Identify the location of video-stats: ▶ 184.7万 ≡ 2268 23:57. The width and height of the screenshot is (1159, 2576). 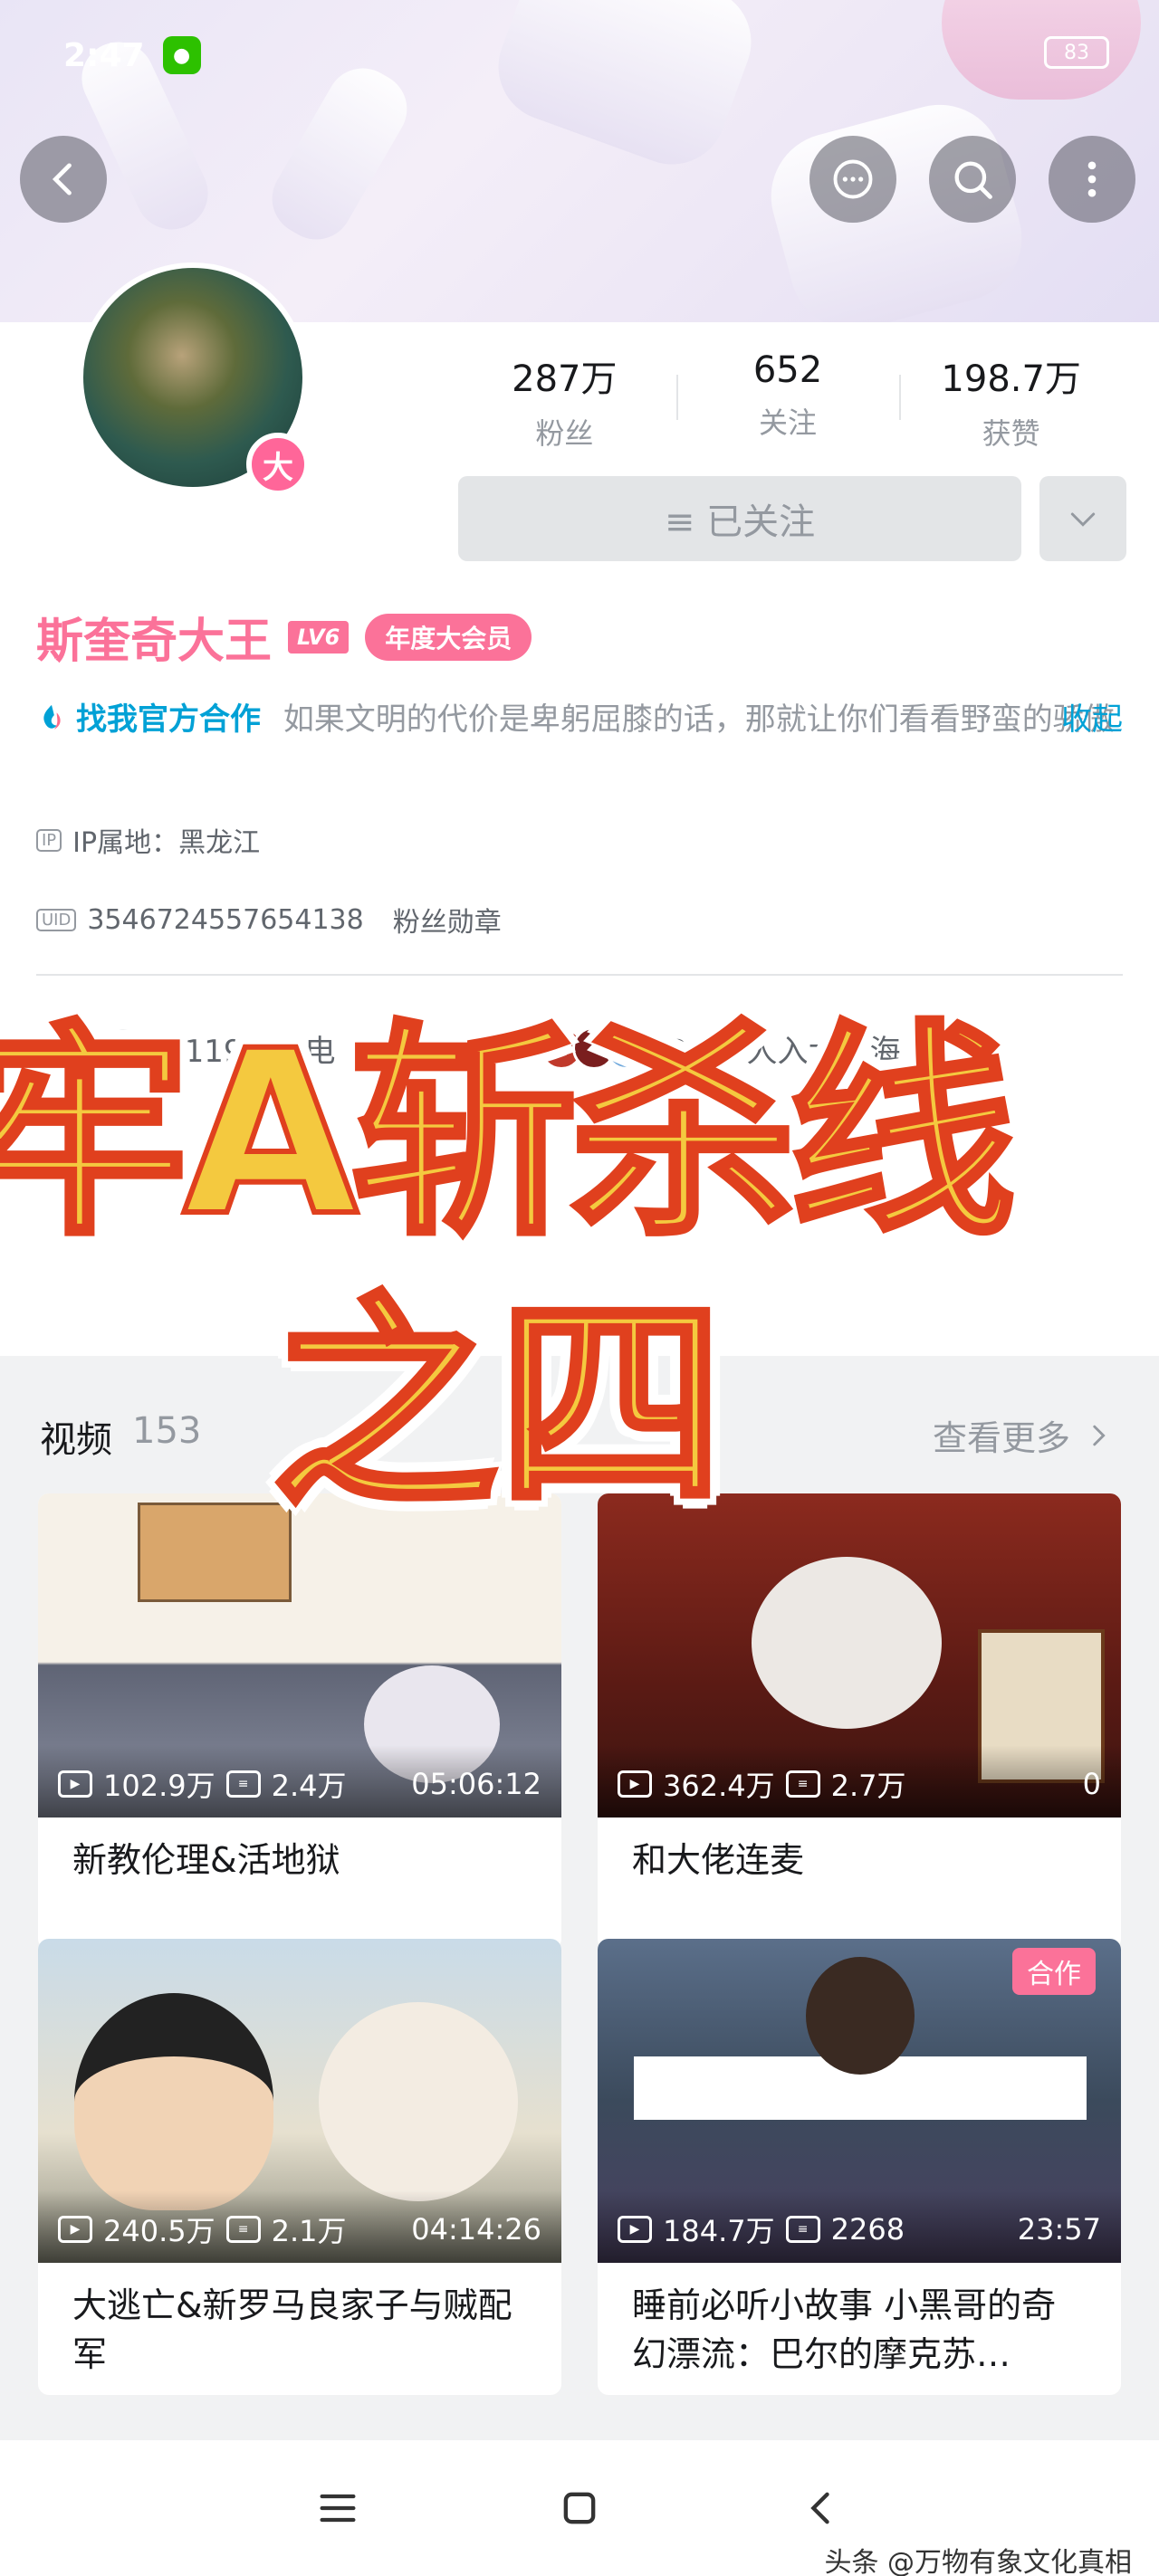
(859, 2229).